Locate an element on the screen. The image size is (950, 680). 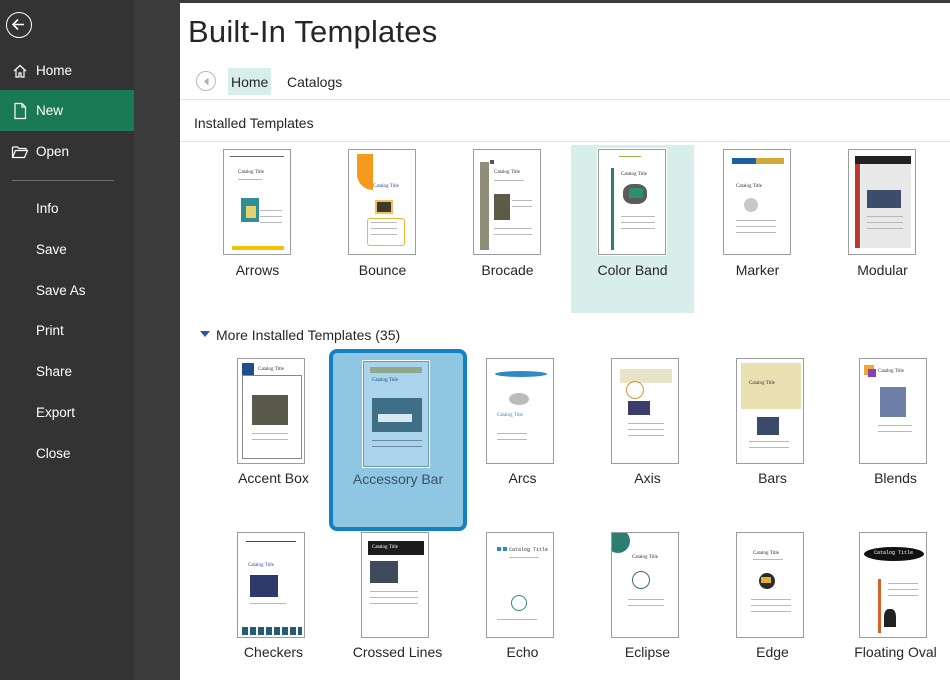
nav-info: Info is located at coordinates (67, 208).